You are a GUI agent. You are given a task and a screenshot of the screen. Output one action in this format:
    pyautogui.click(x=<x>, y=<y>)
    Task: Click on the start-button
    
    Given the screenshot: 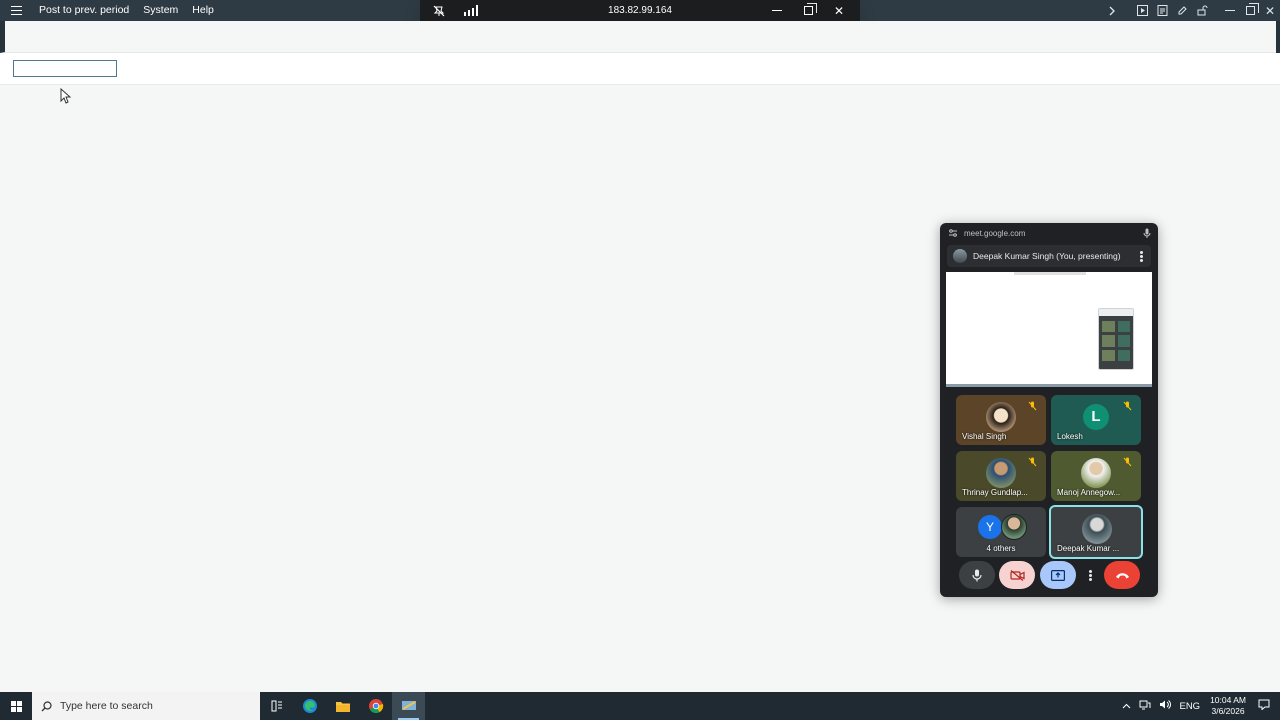 What is the action you would take?
    pyautogui.click(x=16, y=706)
    